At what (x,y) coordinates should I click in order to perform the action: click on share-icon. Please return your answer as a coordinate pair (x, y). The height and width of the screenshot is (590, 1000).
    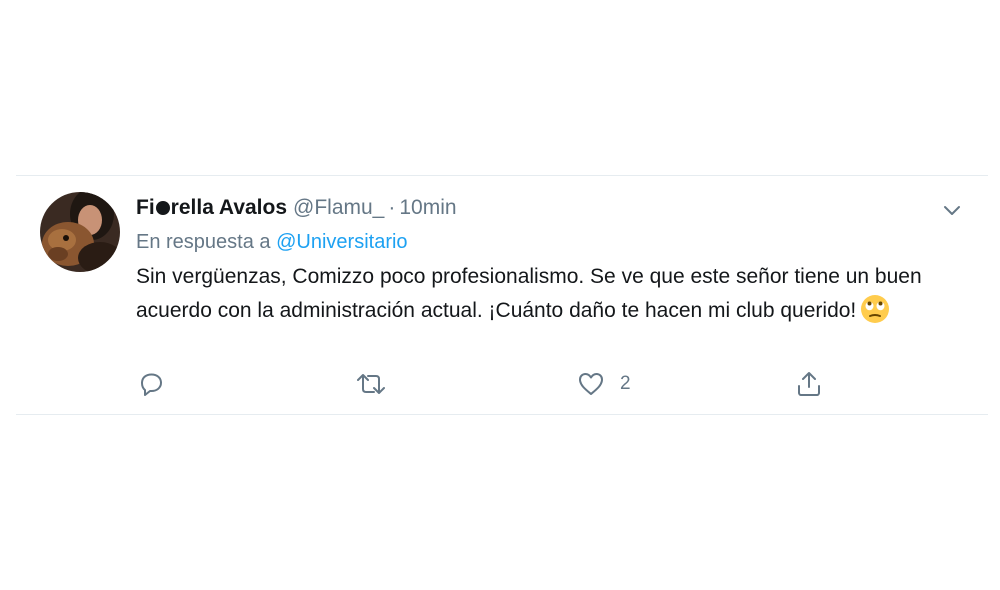
    Looking at the image, I should click on (809, 384).